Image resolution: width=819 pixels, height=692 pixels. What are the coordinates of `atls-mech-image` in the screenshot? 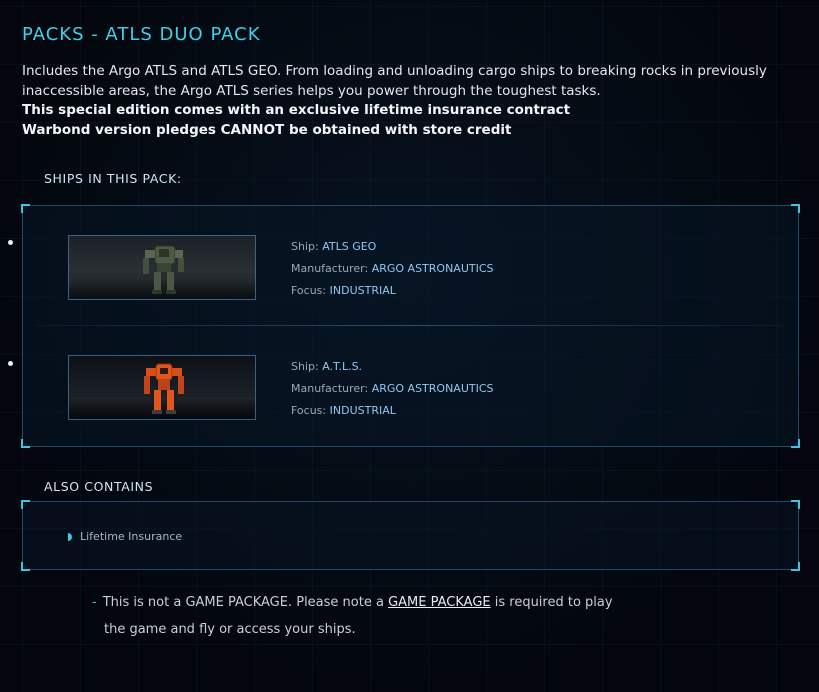 It's located at (162, 387).